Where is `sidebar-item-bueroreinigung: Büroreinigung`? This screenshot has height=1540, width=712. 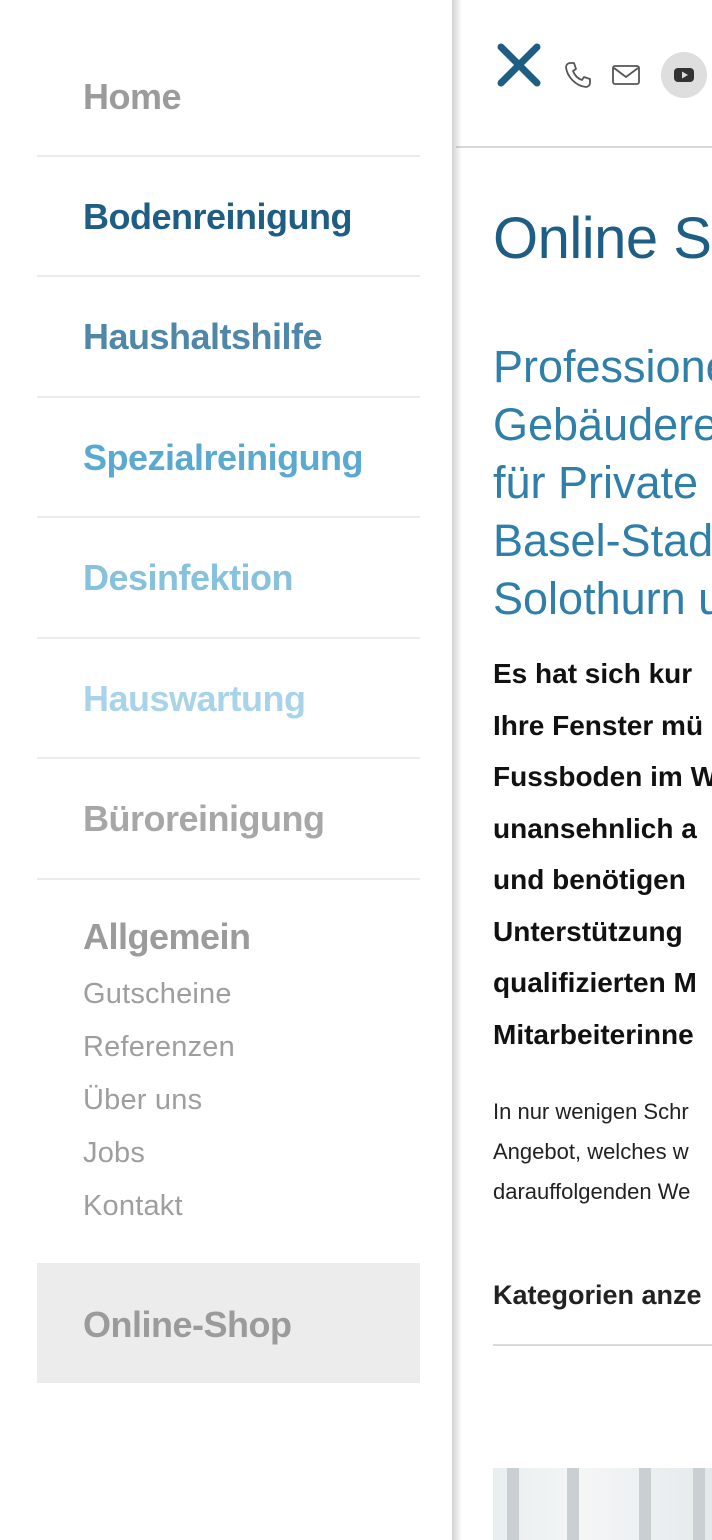
sidebar-item-bueroreinigung: Büroreinigung is located at coordinates (228, 819).